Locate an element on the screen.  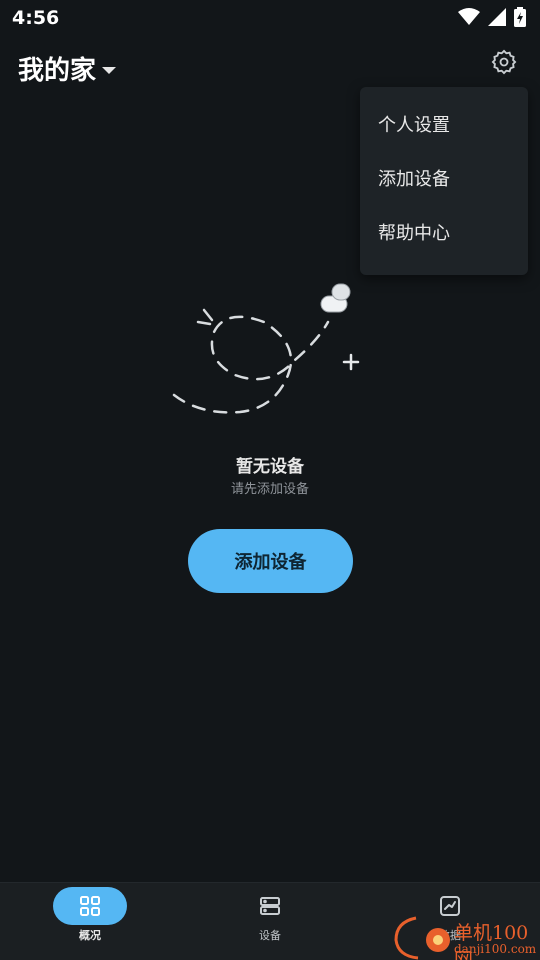
caret-down-icon is located at coordinates (109, 70).